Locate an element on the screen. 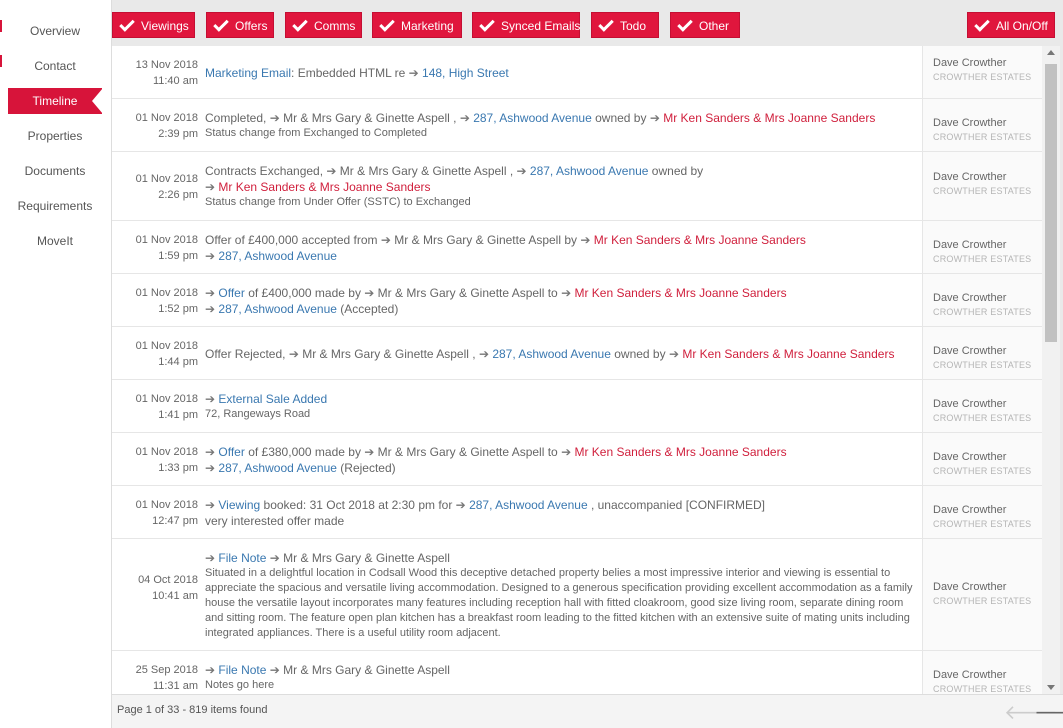 Image resolution: width=1063 pixels, height=728 pixels. timeline-time: 10:41 am is located at coordinates (175, 596).